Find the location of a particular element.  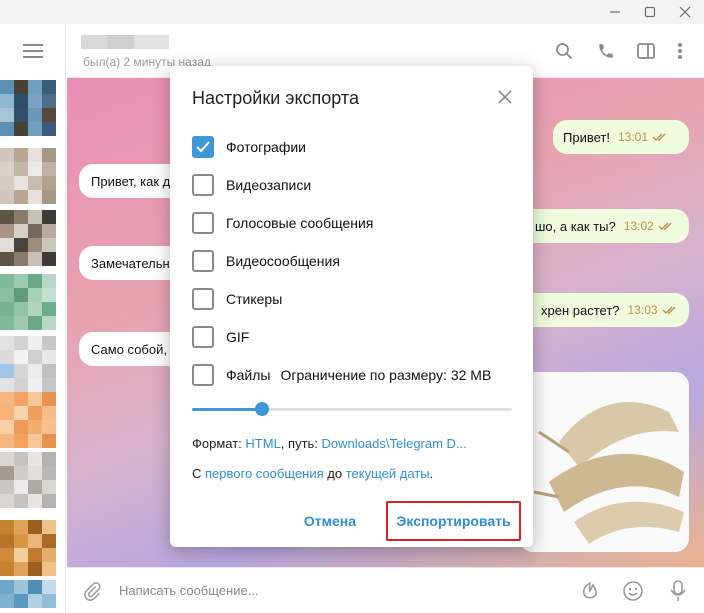

format-label: Формат: is located at coordinates (217, 443).